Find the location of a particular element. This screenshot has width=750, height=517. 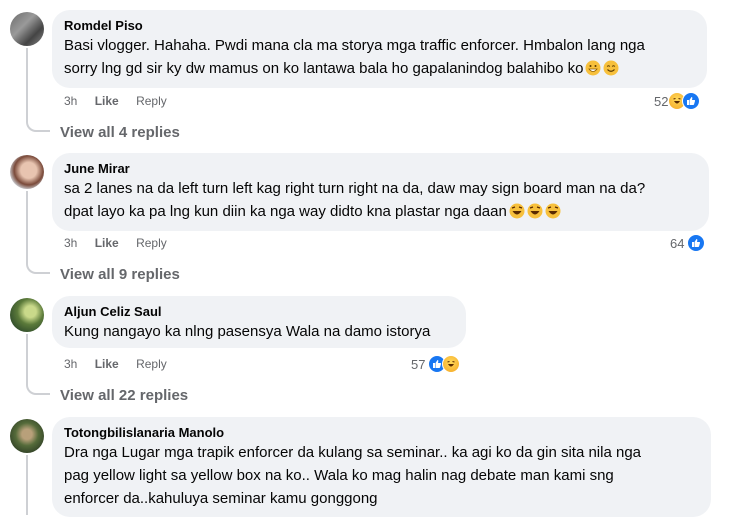

reaction-count: 57 is located at coordinates (418, 364).